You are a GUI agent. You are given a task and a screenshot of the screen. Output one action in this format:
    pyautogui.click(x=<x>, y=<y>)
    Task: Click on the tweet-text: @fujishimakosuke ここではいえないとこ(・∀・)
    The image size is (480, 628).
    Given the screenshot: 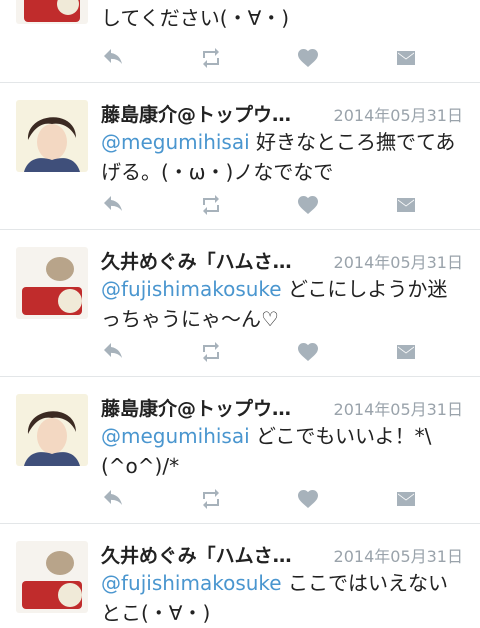 What is the action you would take?
    pyautogui.click(x=274, y=598)
    